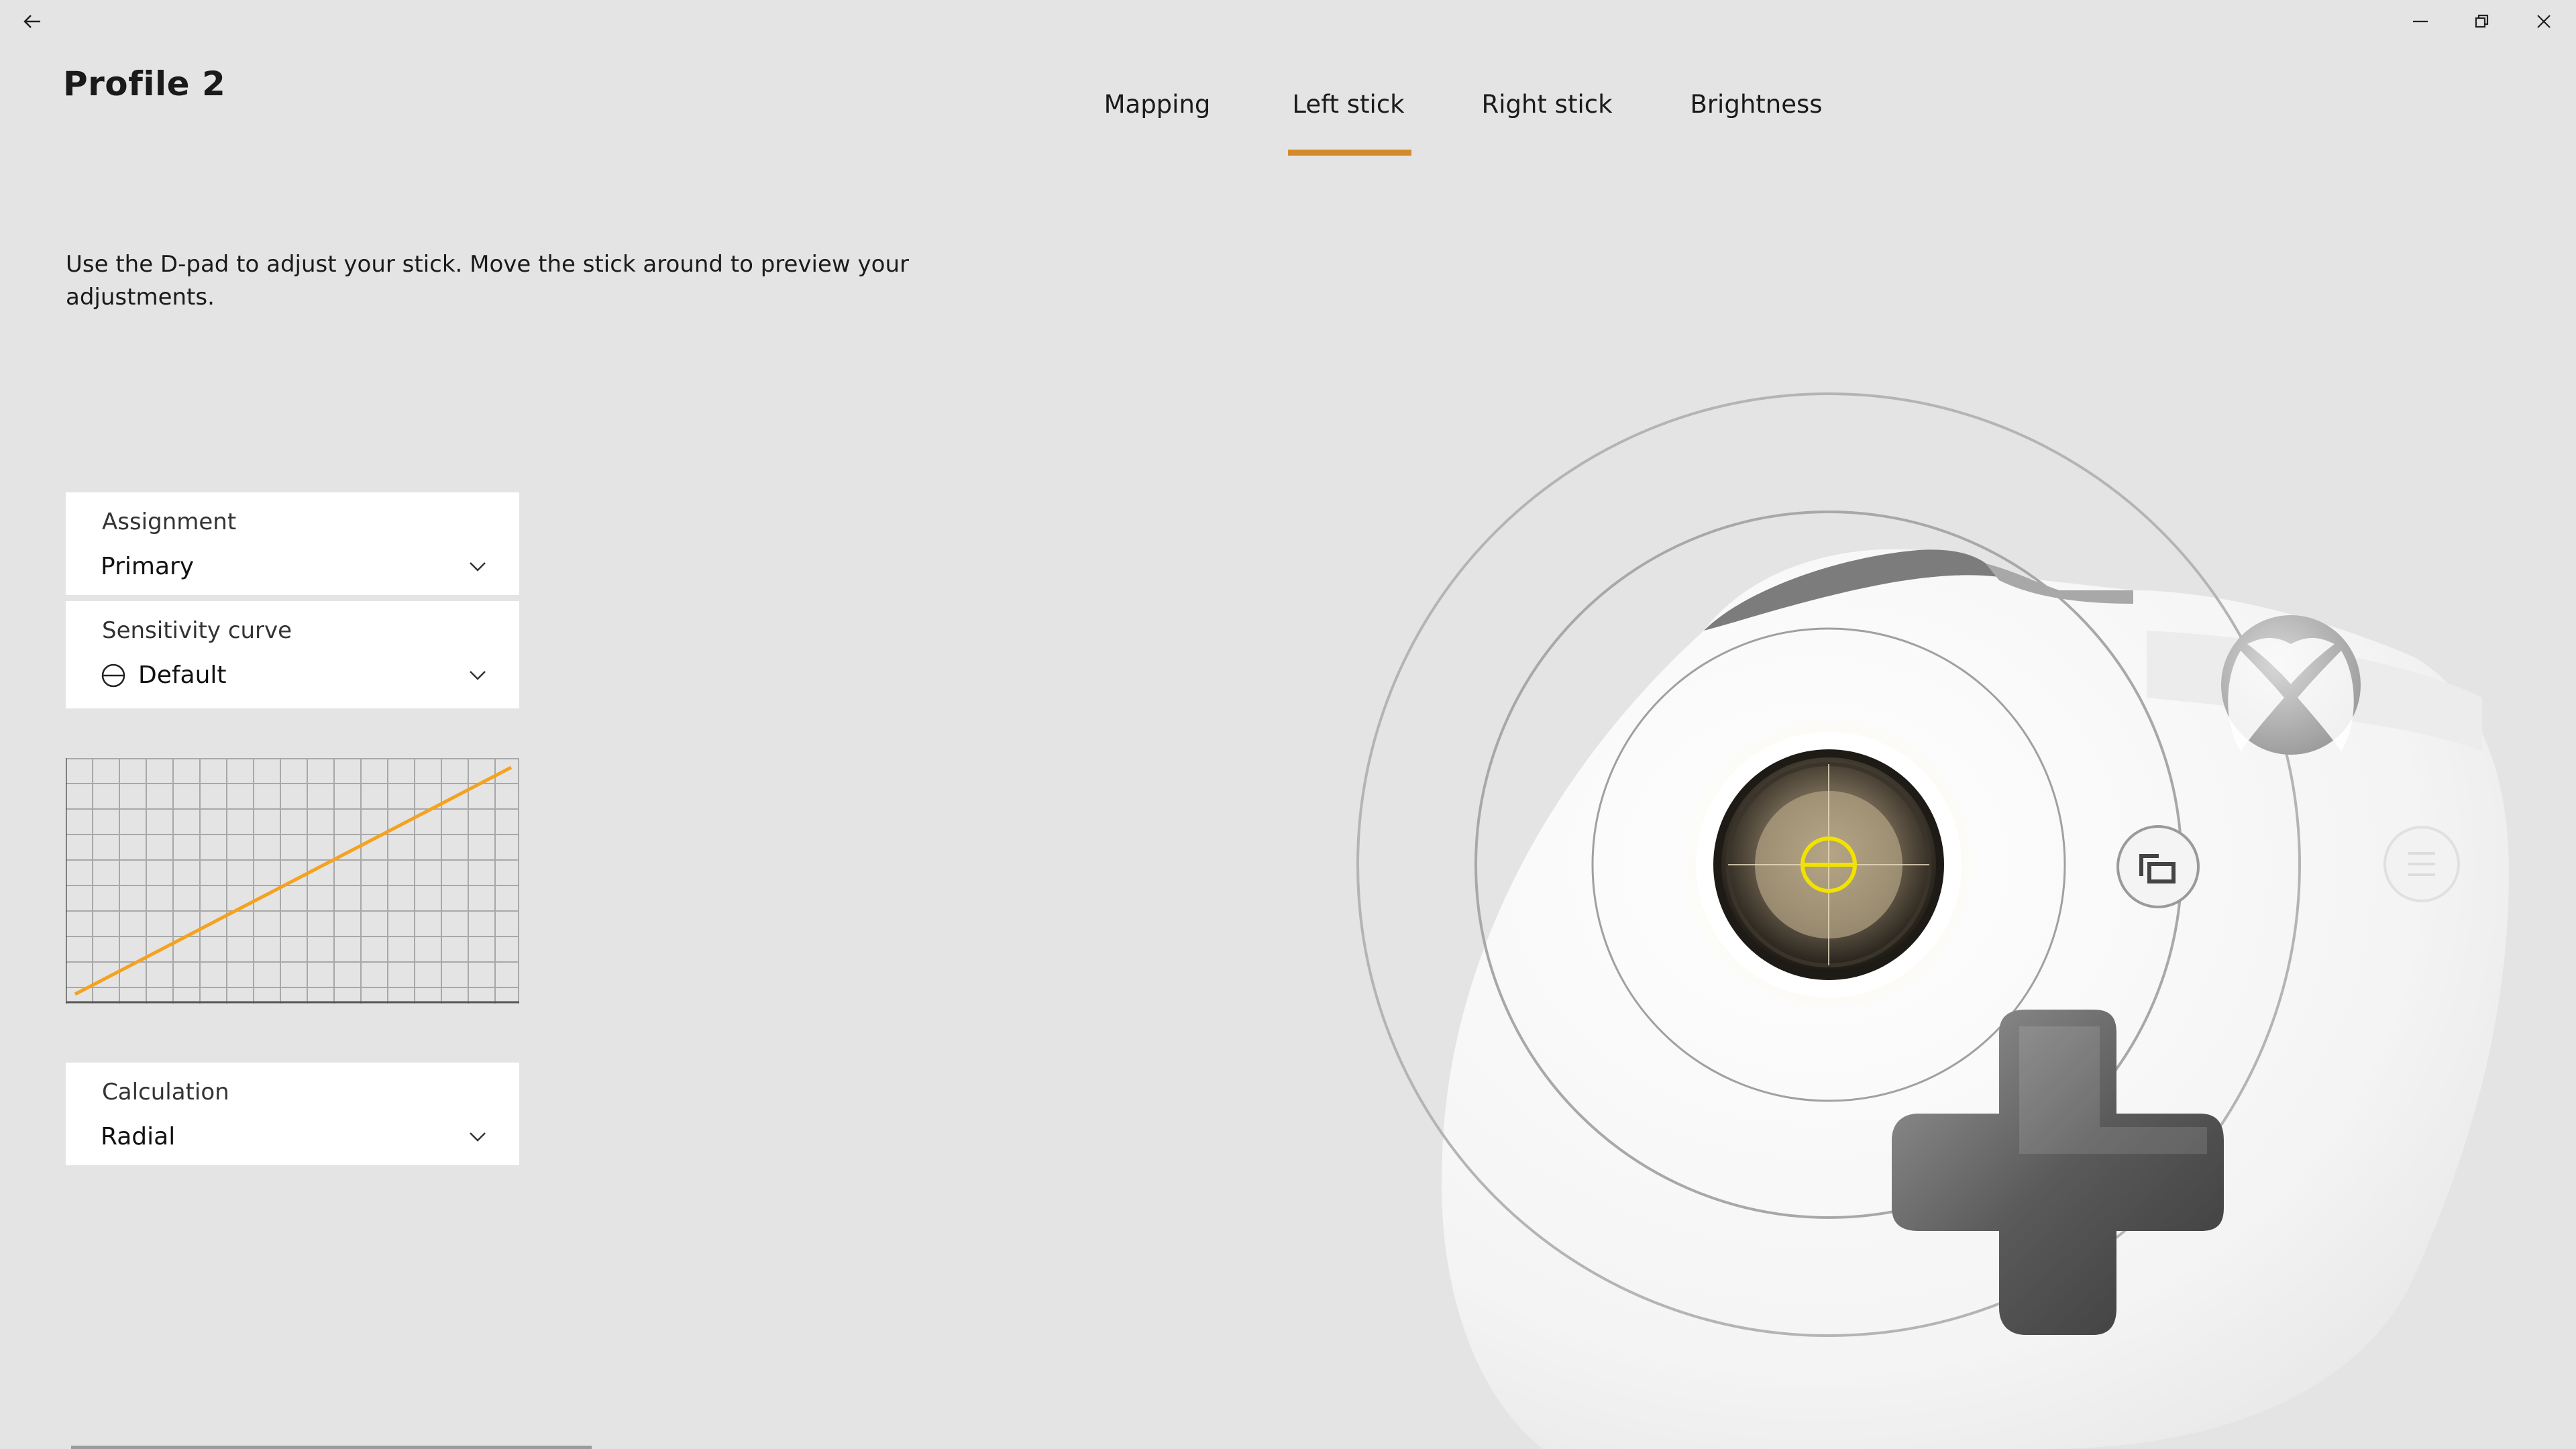  I want to click on restore-button, so click(2482, 21).